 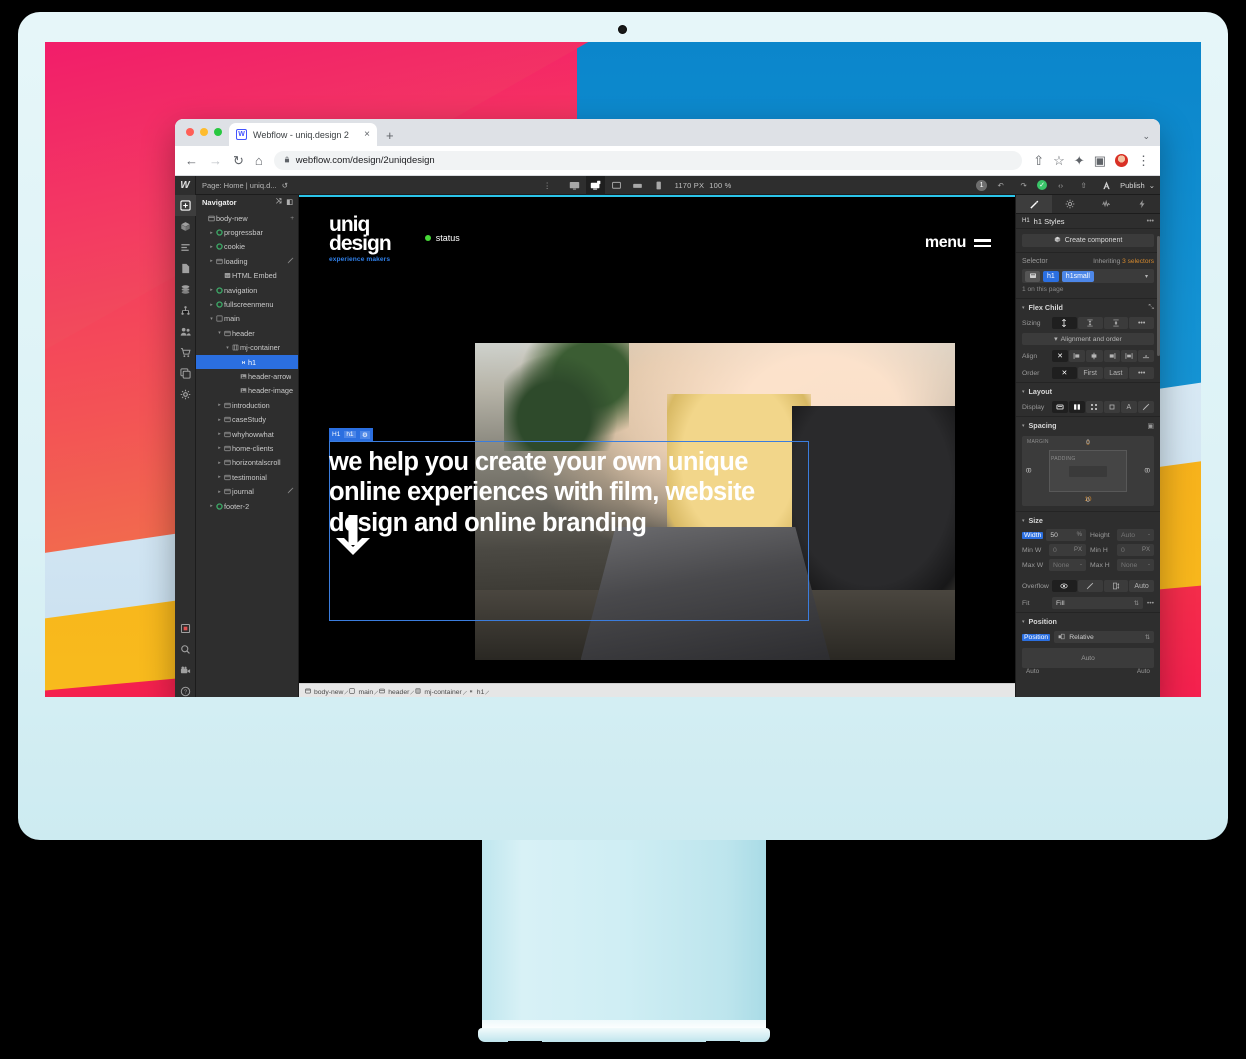 I want to click on breakpoint-desktop-large-icon, so click(x=574, y=185).